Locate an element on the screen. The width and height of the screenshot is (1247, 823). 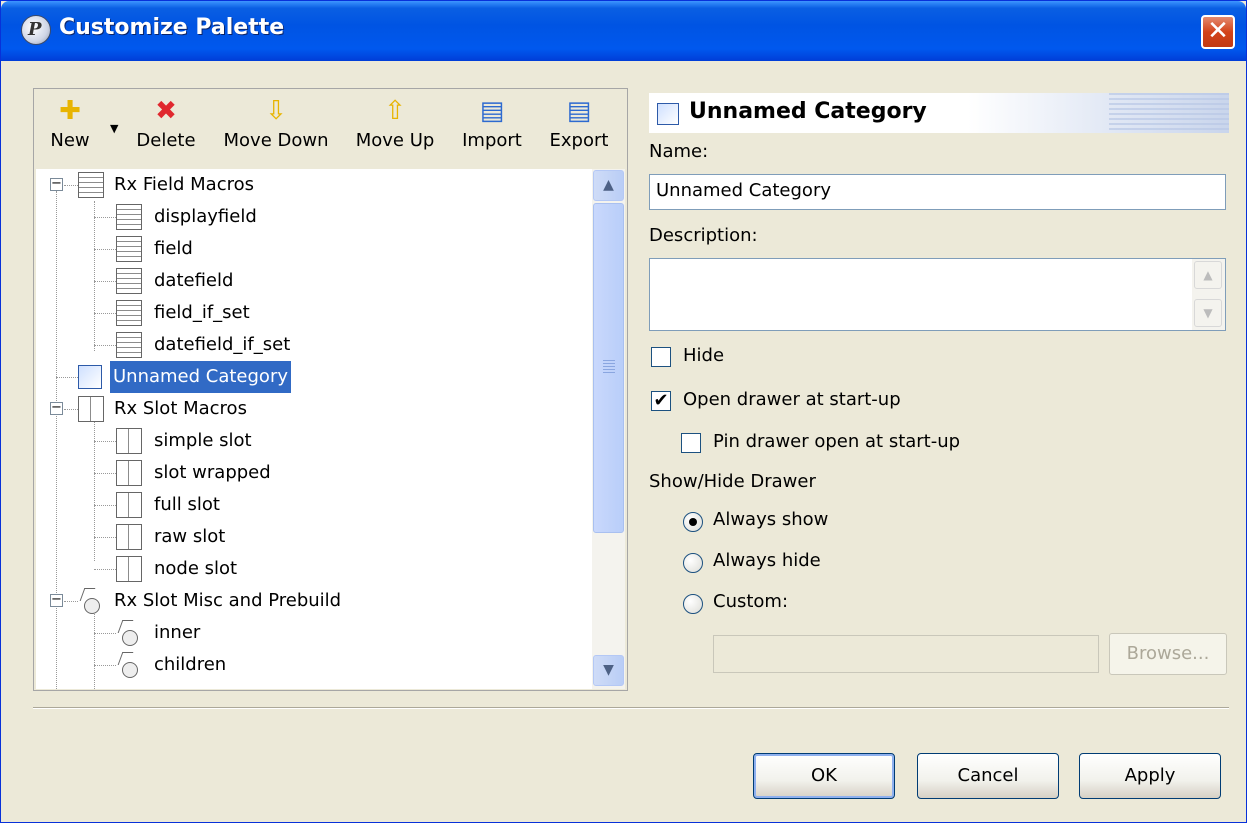
tree-item: simple slot is located at coordinates (314, 441).